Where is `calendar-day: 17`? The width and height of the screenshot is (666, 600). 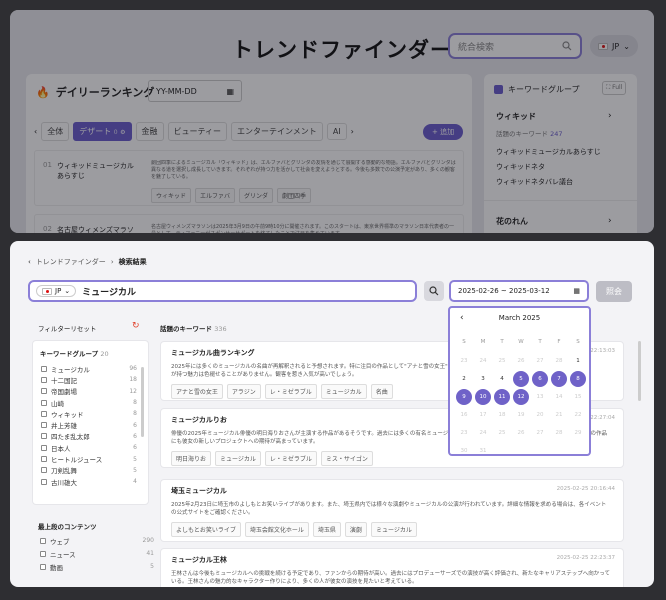 calendar-day: 17 is located at coordinates (483, 415).